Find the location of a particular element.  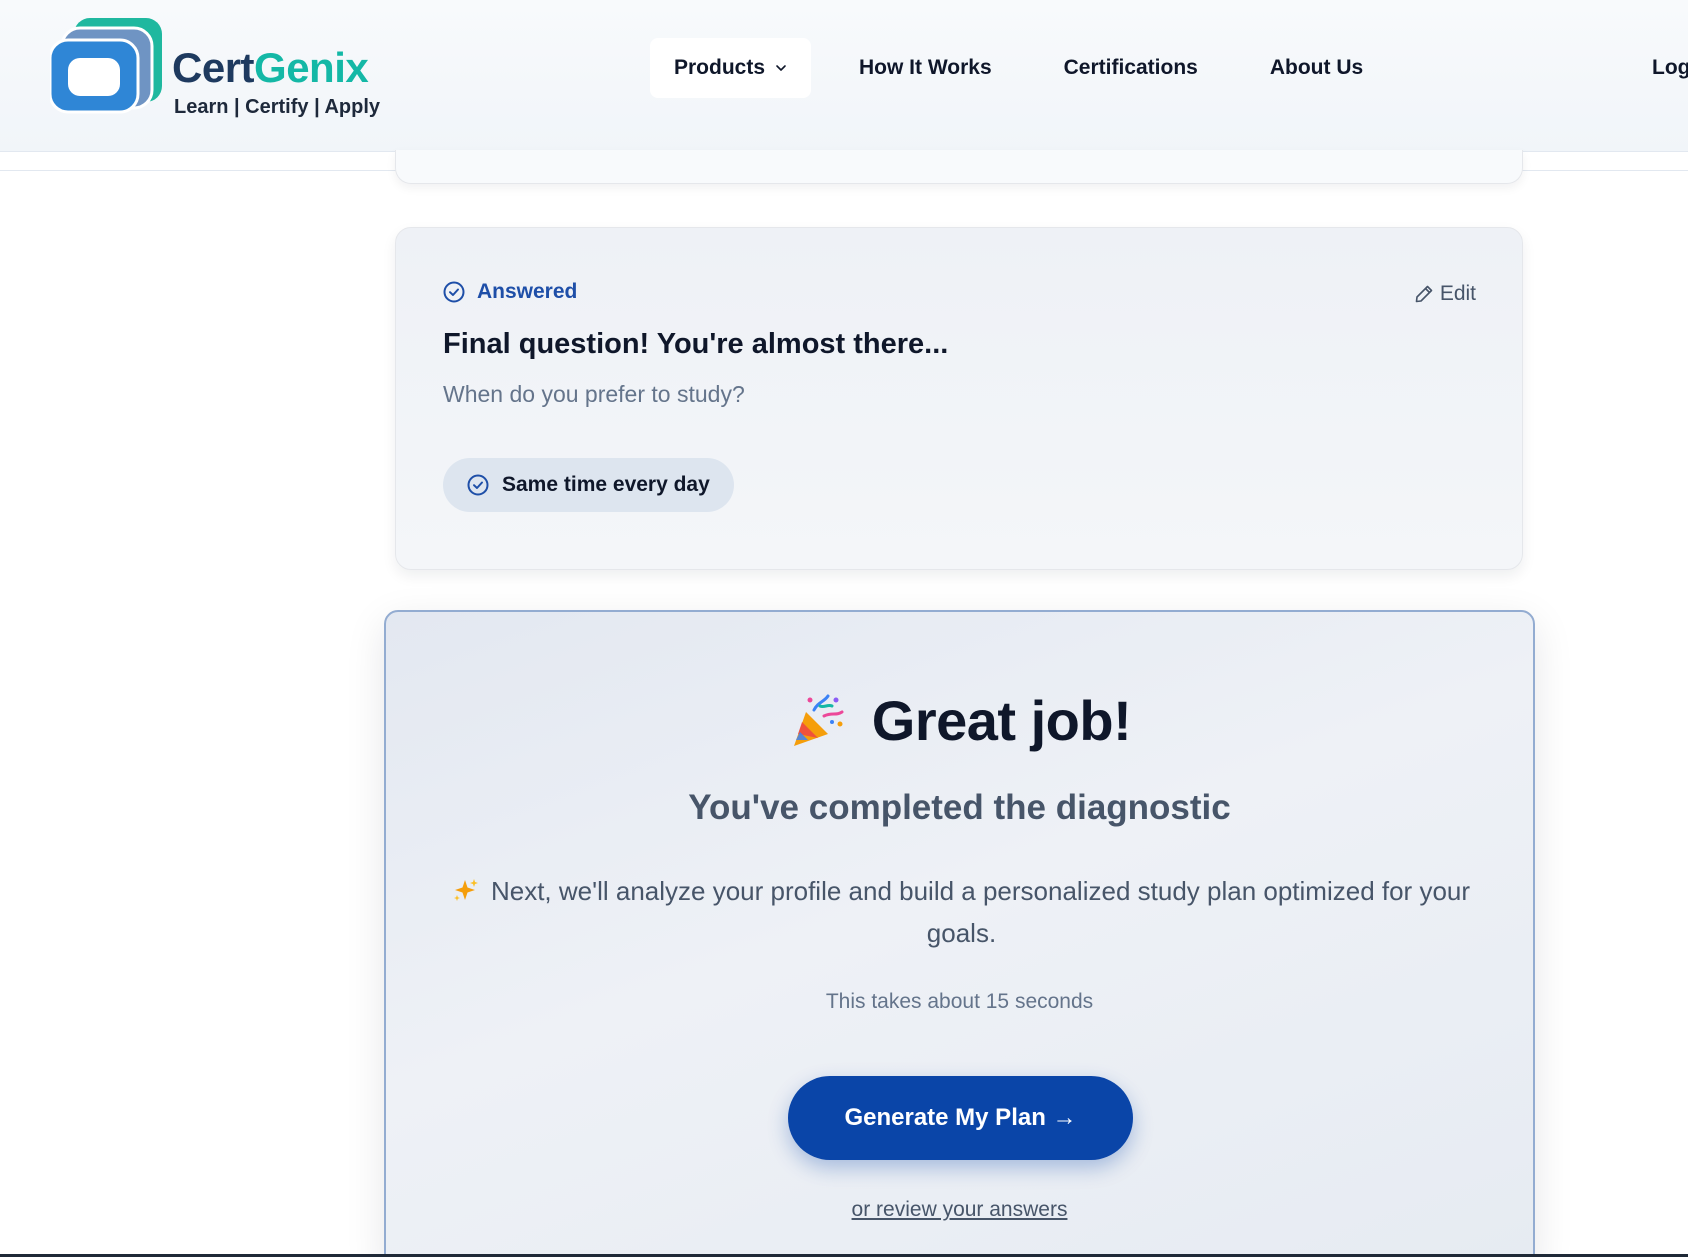

login-link: Log is located at coordinates (1670, 68).